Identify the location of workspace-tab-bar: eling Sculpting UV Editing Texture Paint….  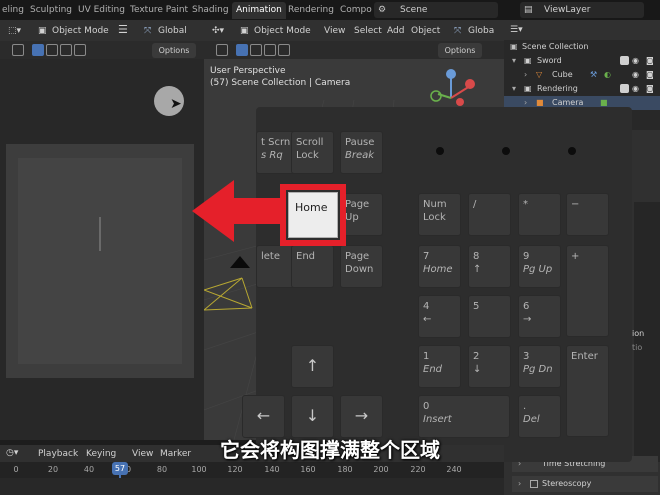
(330, 10).